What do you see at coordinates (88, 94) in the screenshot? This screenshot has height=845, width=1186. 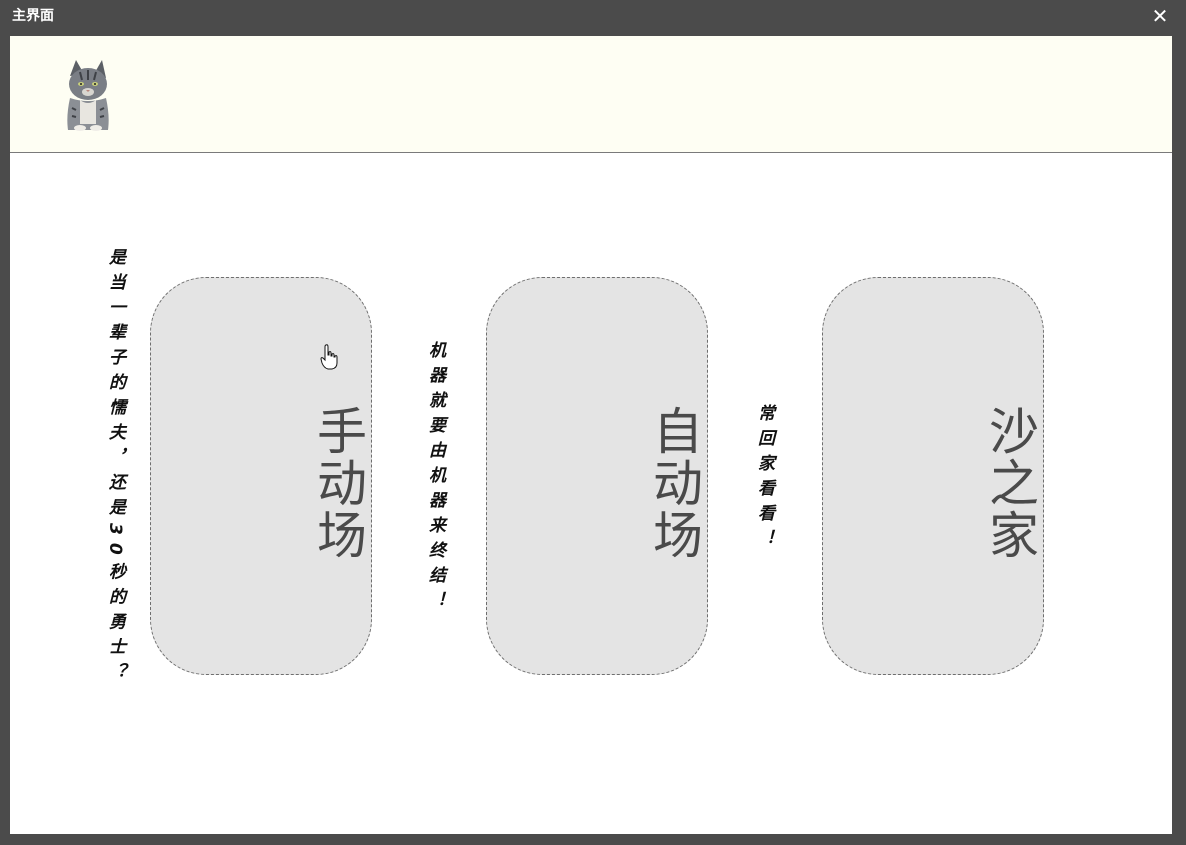 I see `cat-avatar-icon` at bounding box center [88, 94].